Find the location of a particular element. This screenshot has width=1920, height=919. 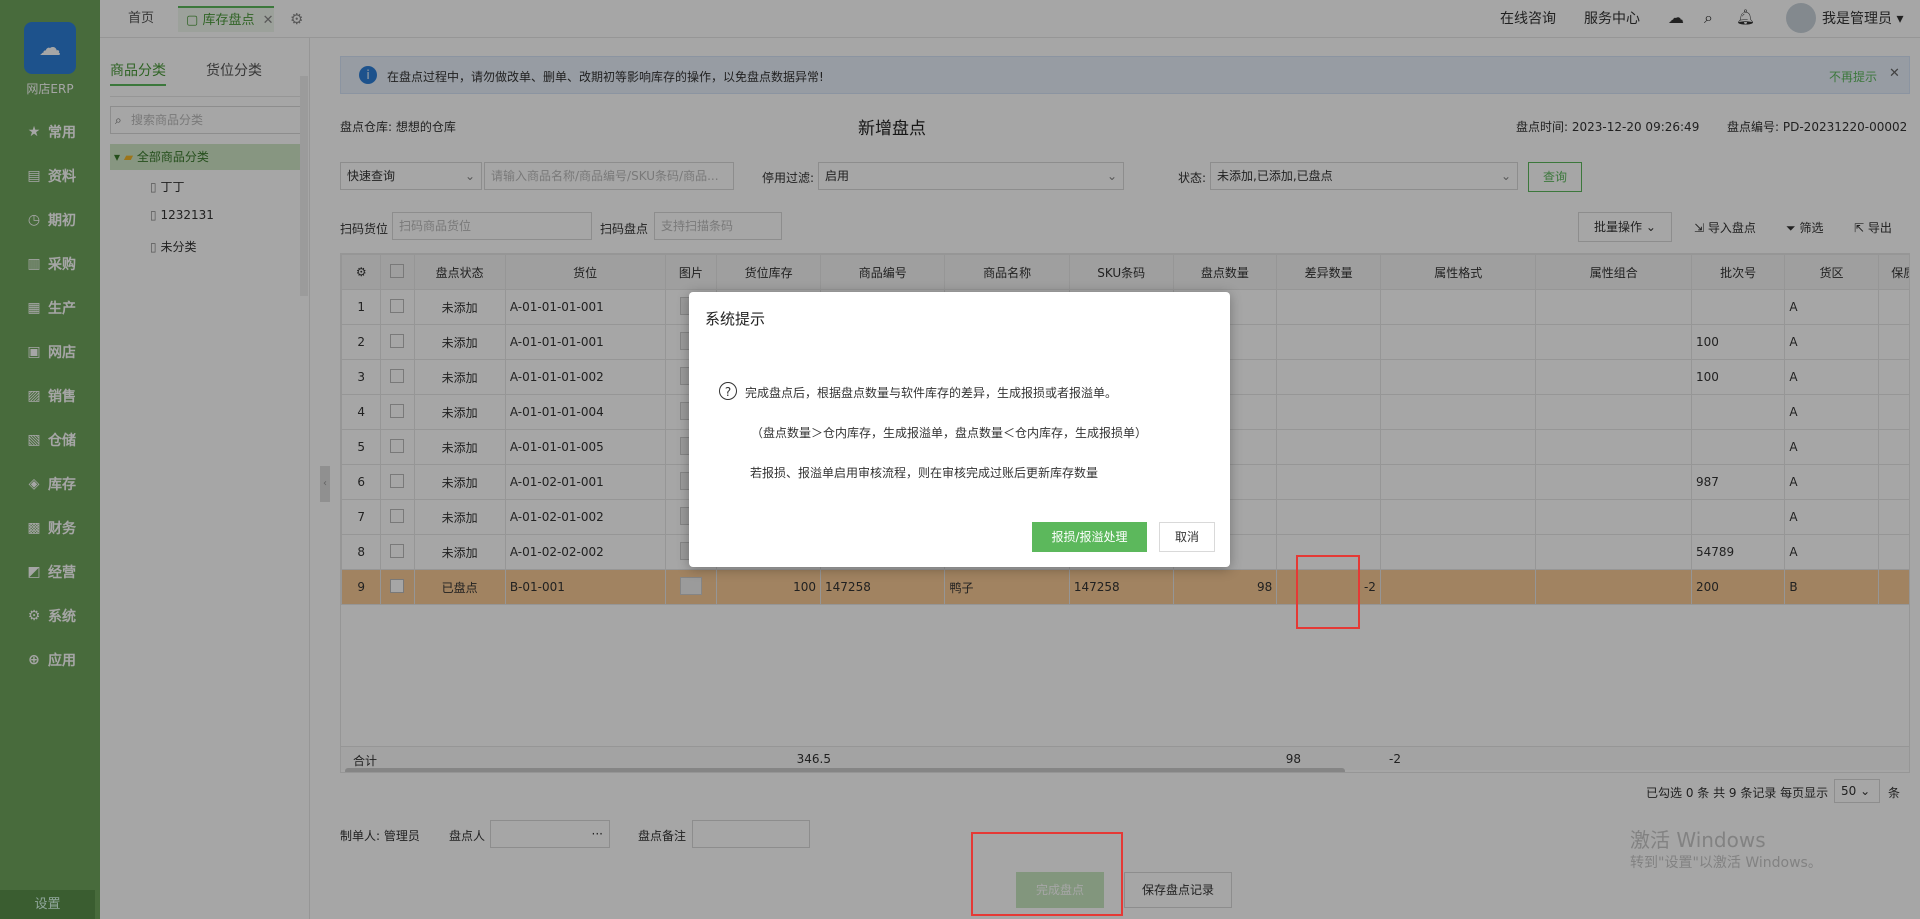

question-icon: ? is located at coordinates (728, 391).